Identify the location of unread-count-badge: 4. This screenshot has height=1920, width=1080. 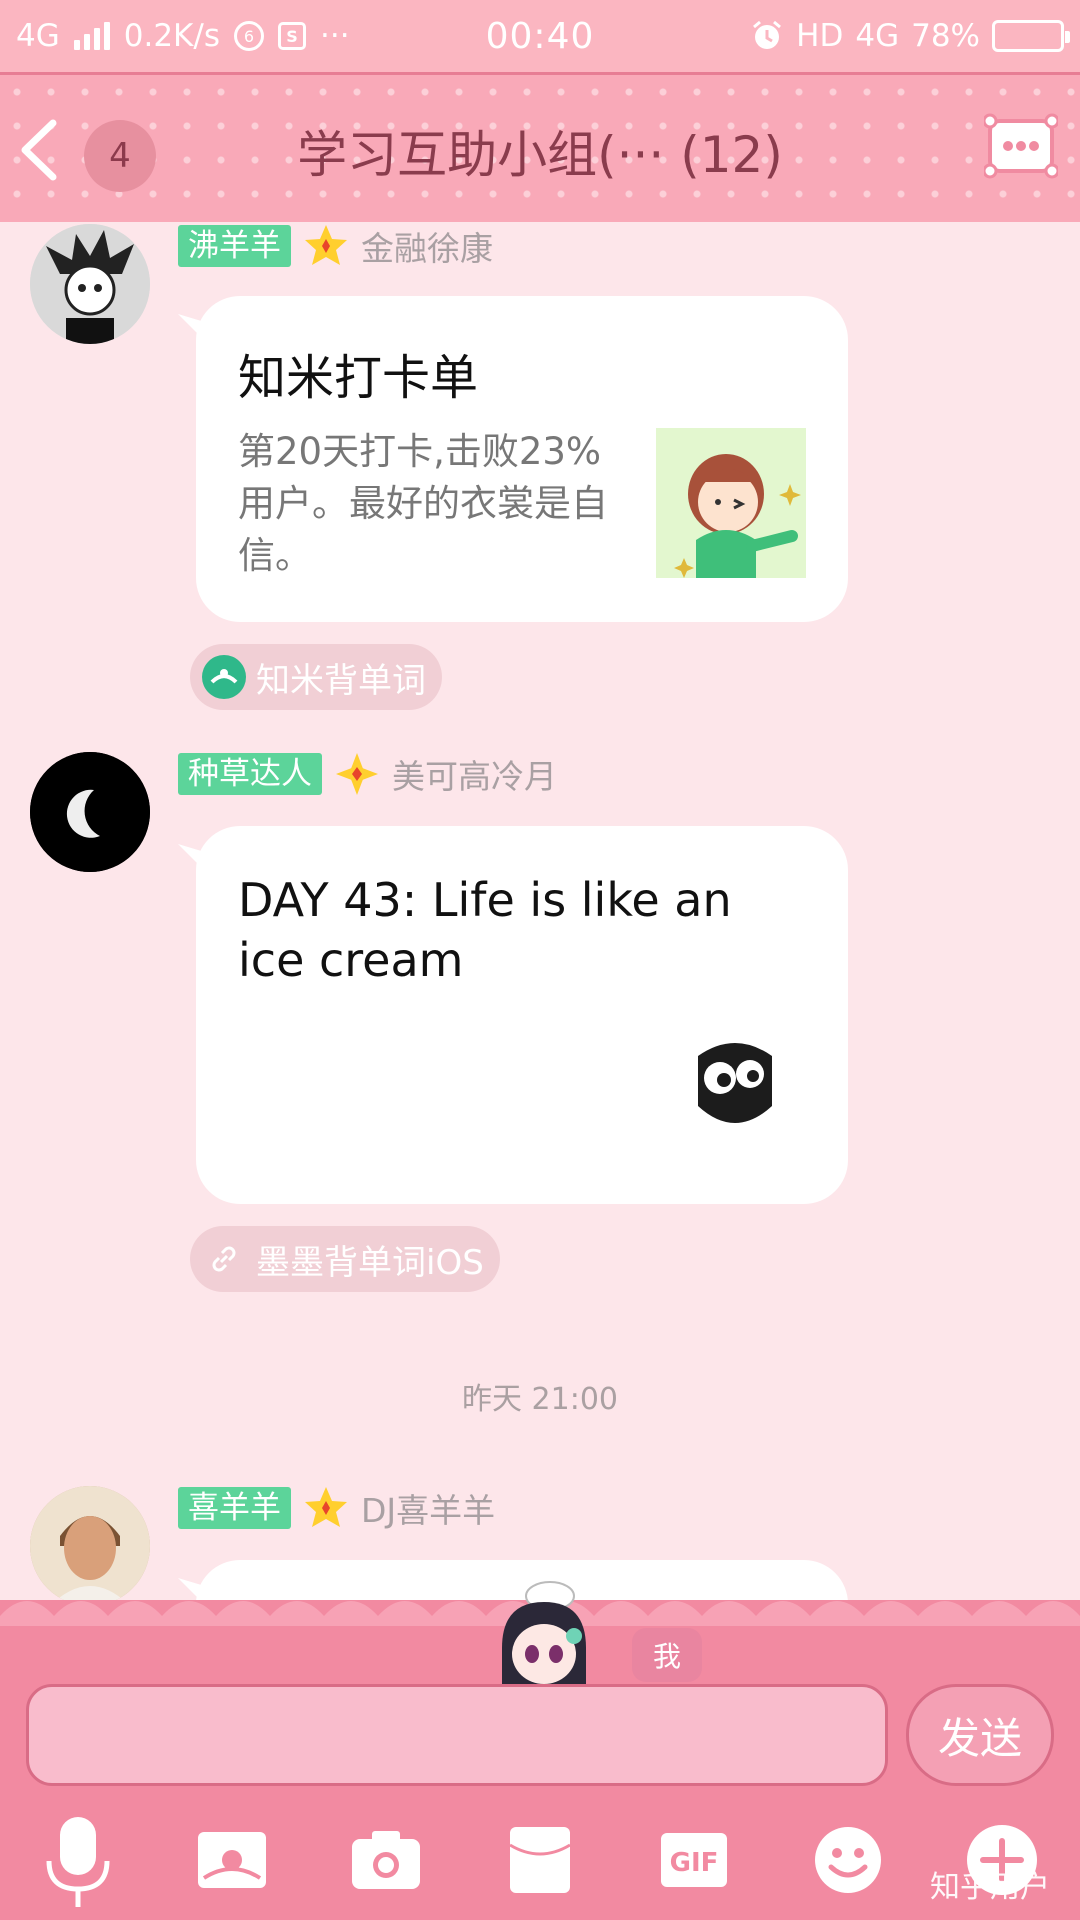
(120, 156).